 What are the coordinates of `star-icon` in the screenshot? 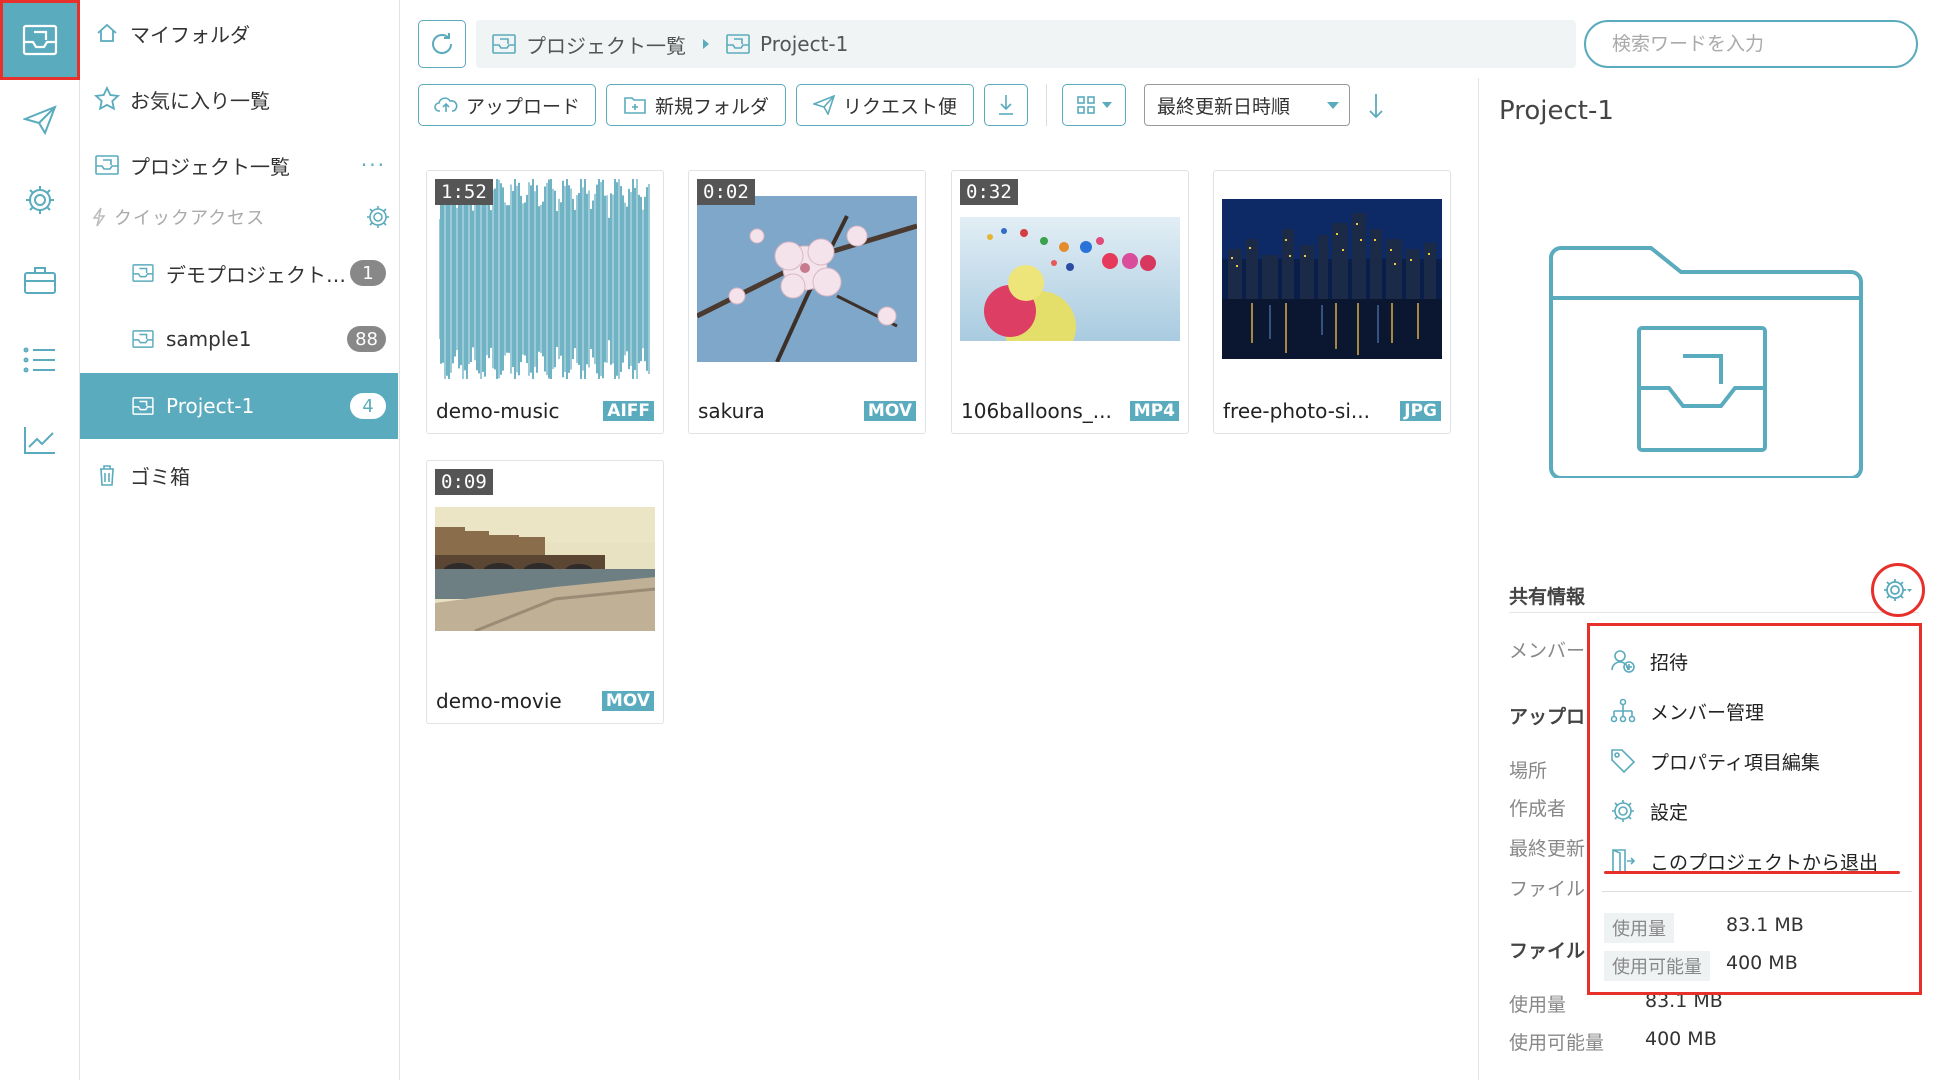 It's located at (107, 99).